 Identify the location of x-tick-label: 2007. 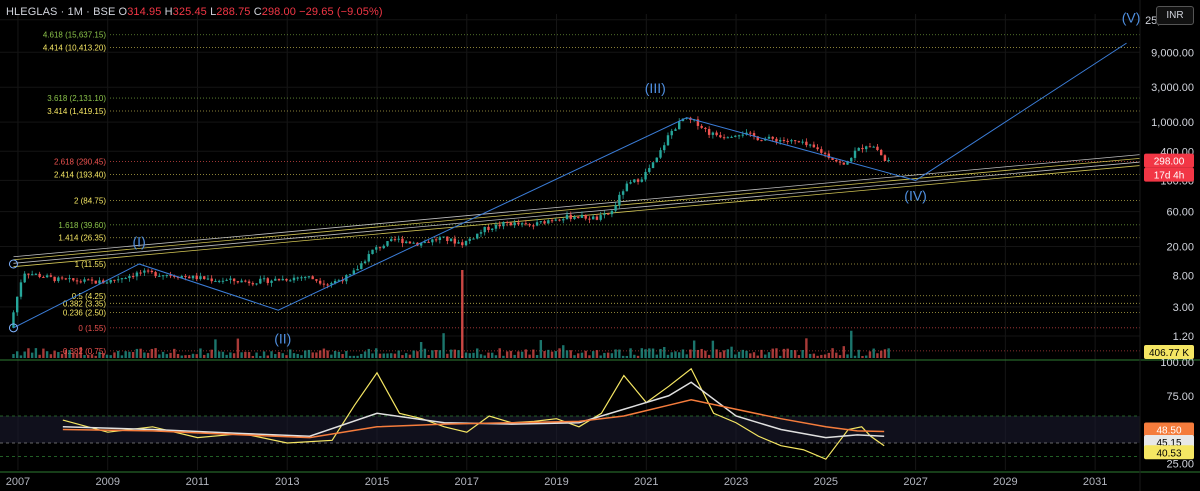
(18, 482).